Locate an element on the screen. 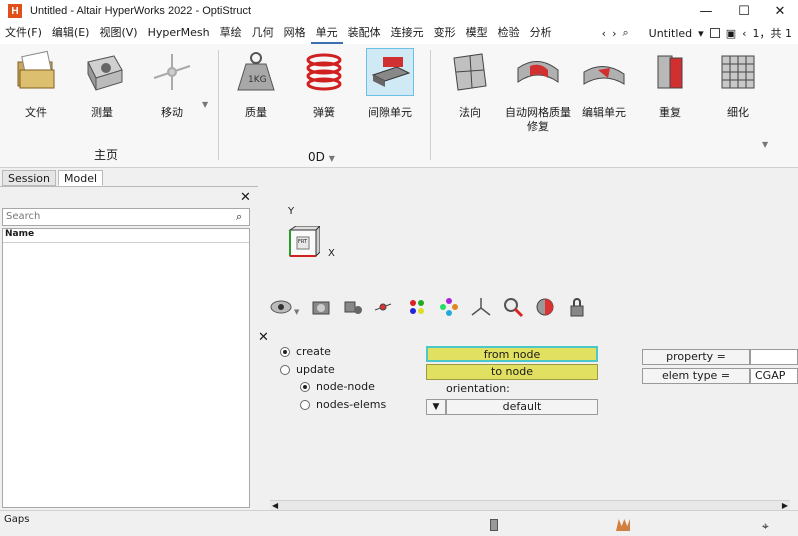 The width and height of the screenshot is (798, 536). view-cube-label: FRT is located at coordinates (303, 242).